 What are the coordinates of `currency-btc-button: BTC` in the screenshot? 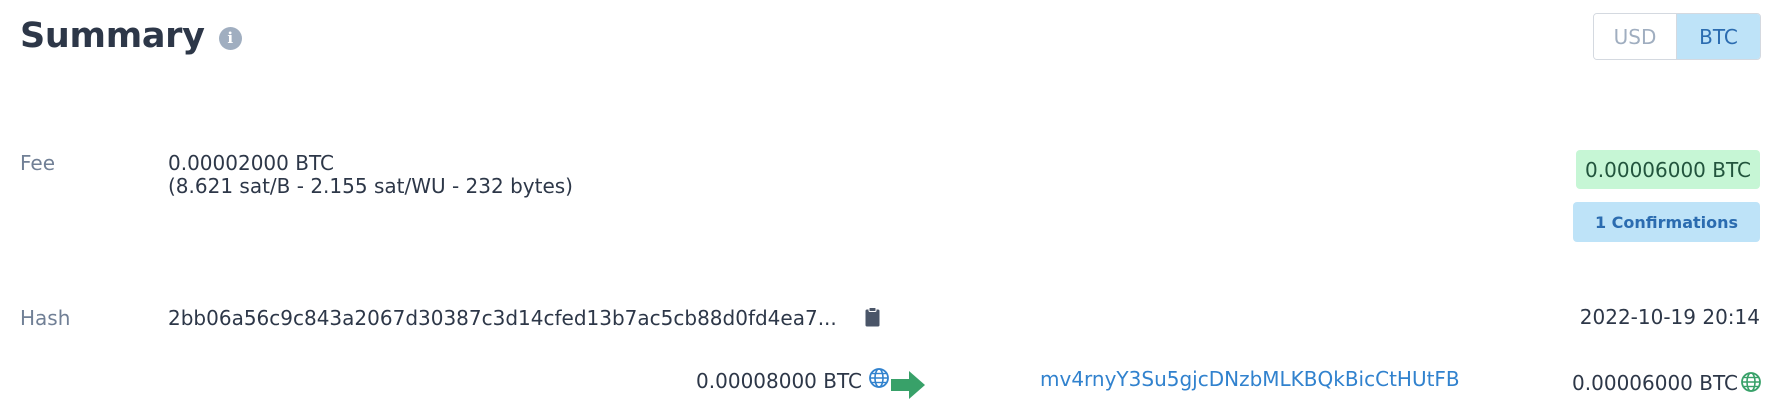 It's located at (1718, 36).